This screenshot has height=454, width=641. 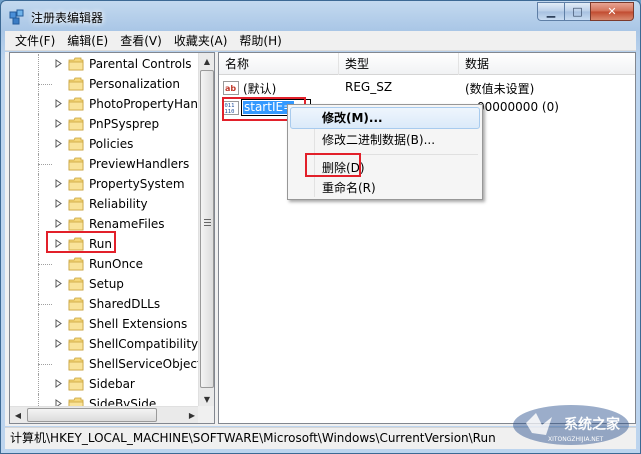 What do you see at coordinates (138, 324) in the screenshot?
I see `tree-item-label: Shell Extensions` at bounding box center [138, 324].